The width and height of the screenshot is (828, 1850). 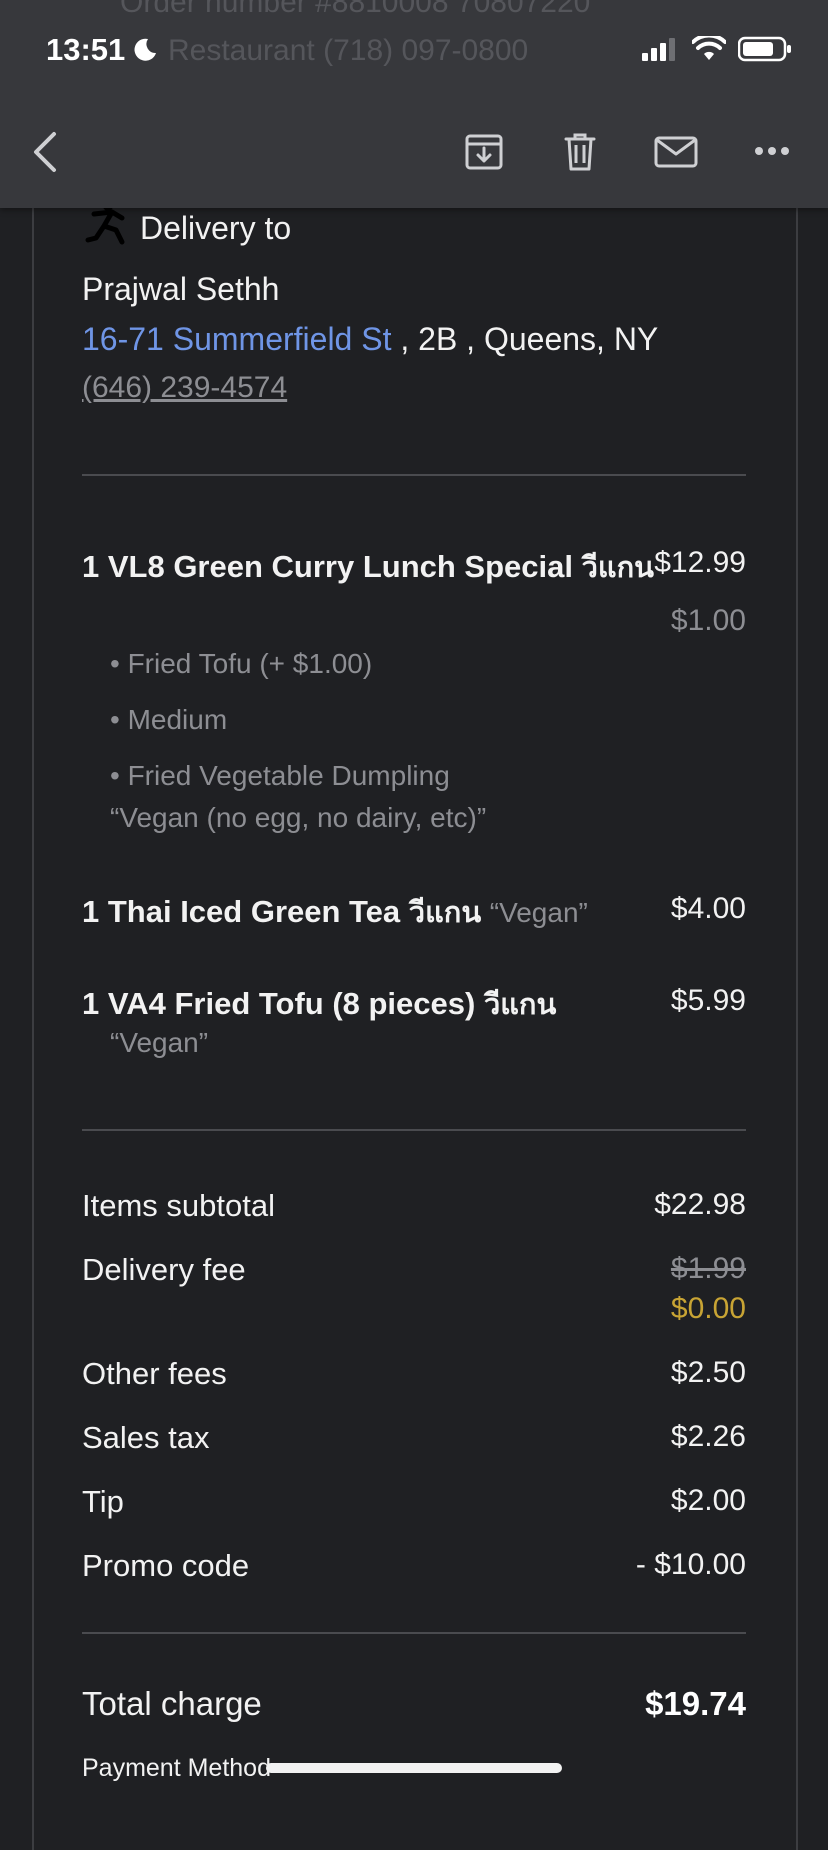 I want to click on other-fees-value: $2.50, so click(x=708, y=1372).